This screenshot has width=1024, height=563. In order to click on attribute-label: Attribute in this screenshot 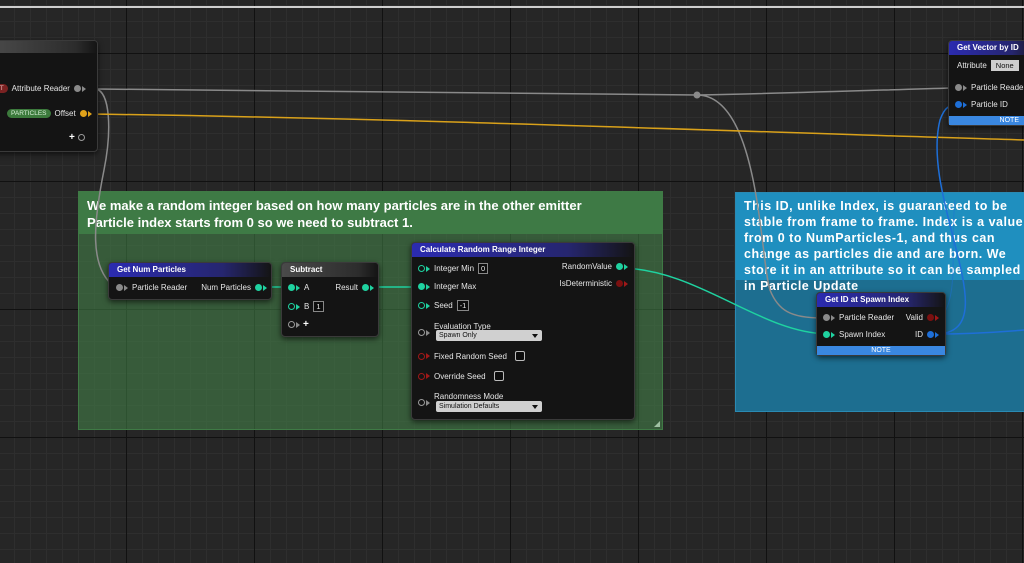, I will do `click(972, 65)`.